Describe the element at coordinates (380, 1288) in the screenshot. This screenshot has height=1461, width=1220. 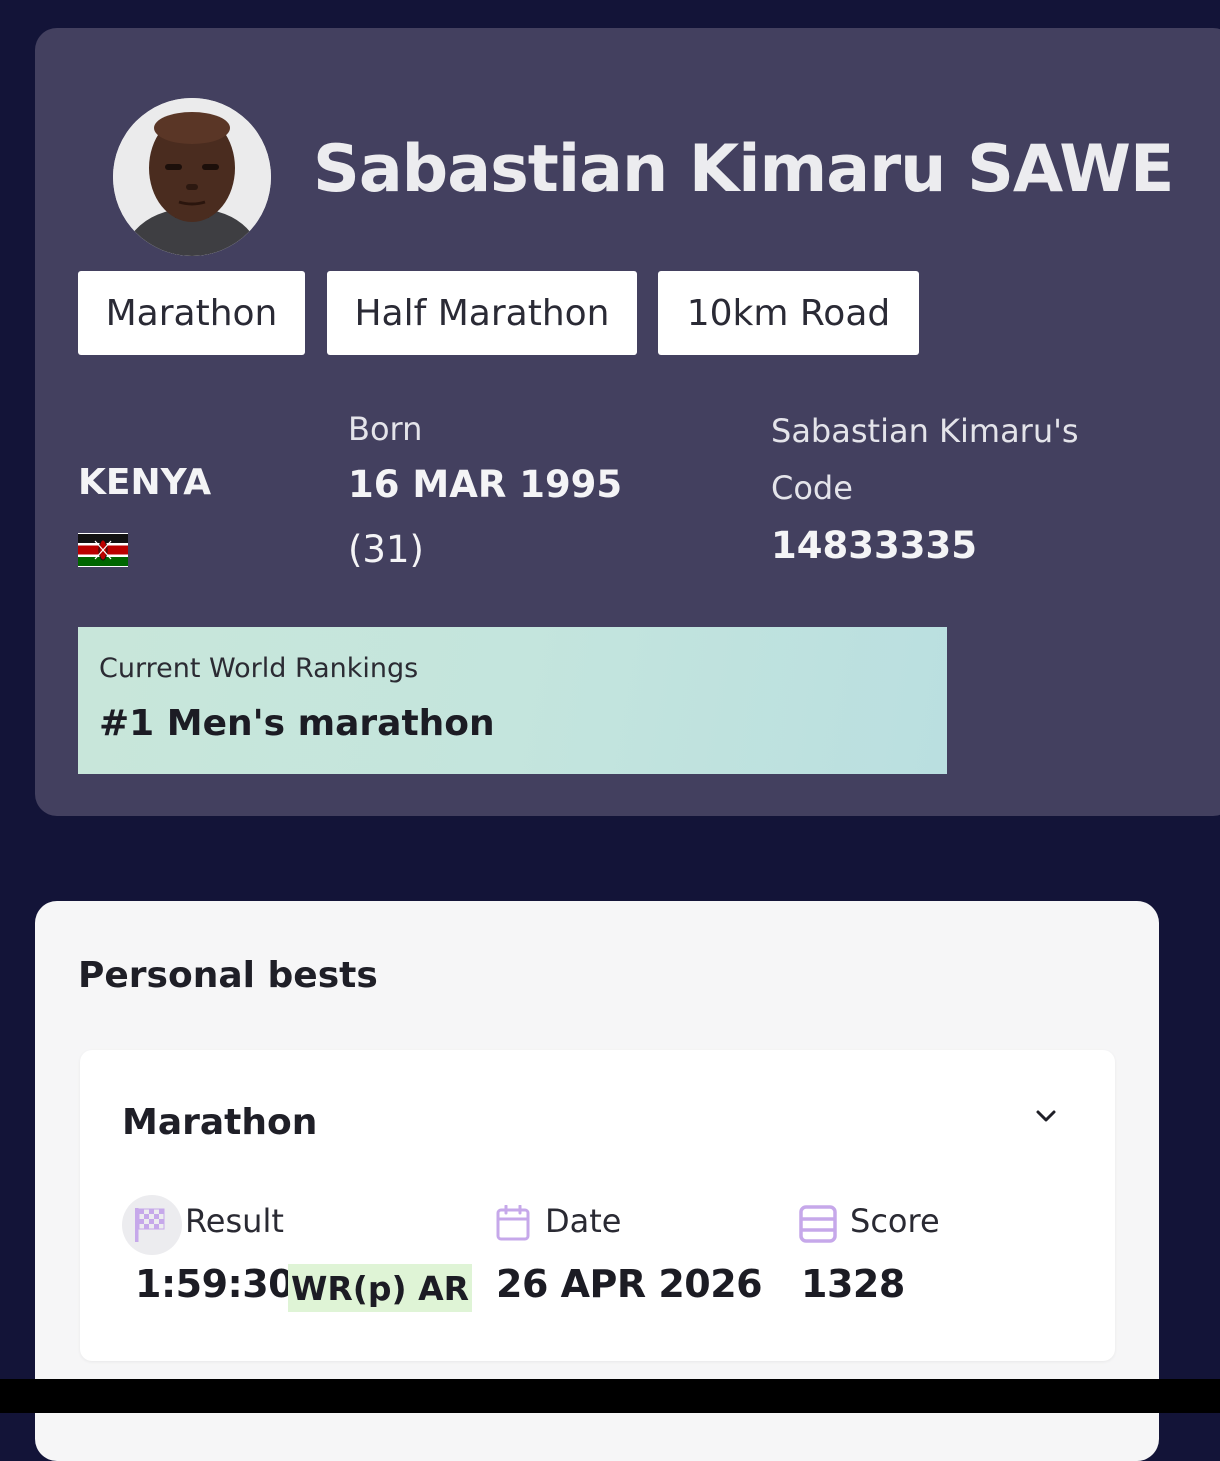
I see `record-badge: WR(p) AR` at that location.